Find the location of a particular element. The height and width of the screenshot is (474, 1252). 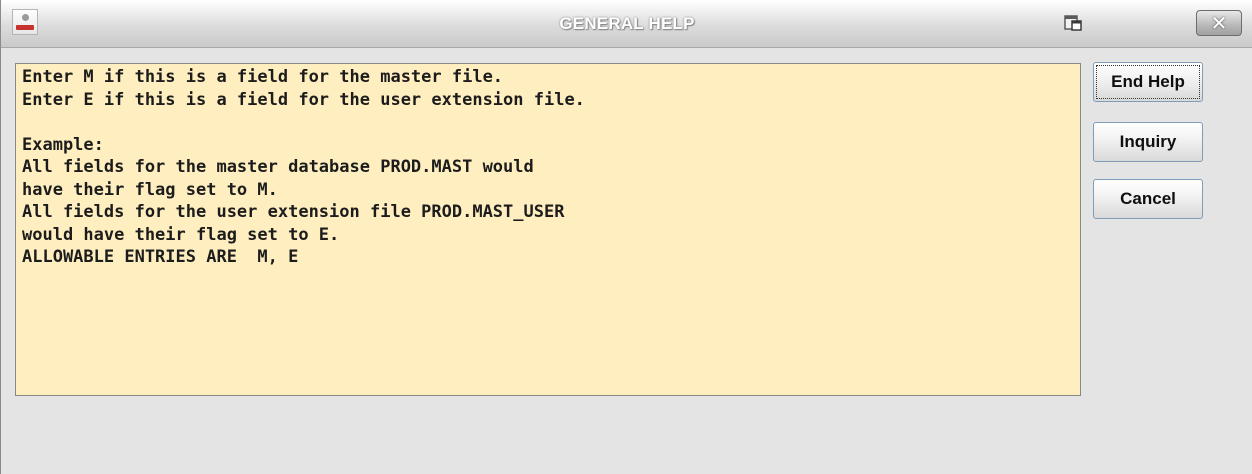

cancel-button: Cancel is located at coordinates (1148, 199).